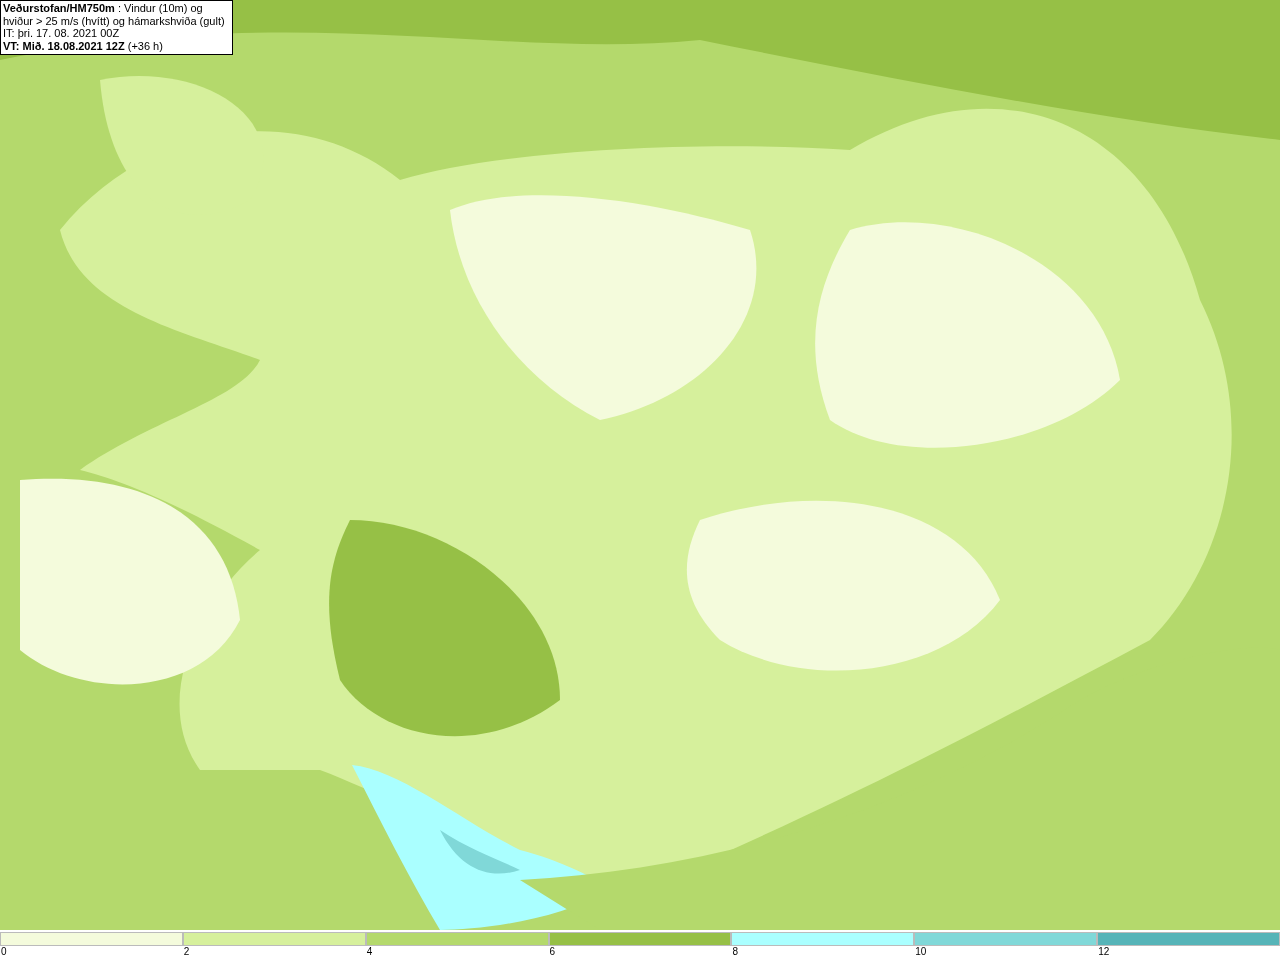  Describe the element at coordinates (4, 951) in the screenshot. I see `legend-label: 0` at that location.